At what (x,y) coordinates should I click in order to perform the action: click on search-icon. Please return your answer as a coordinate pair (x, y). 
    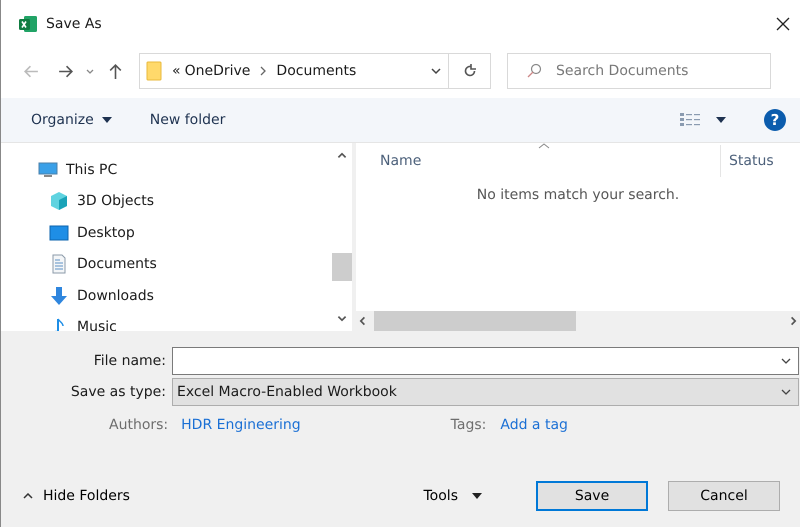
    Looking at the image, I should click on (534, 71).